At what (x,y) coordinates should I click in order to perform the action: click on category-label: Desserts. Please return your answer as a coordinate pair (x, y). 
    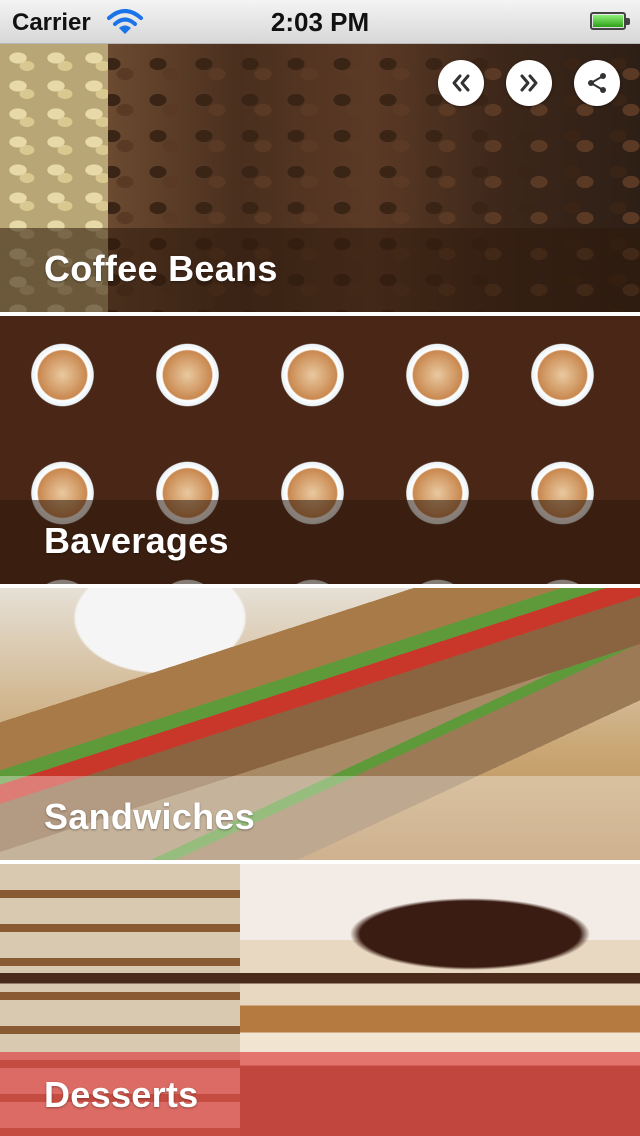
    Looking at the image, I should click on (121, 1094).